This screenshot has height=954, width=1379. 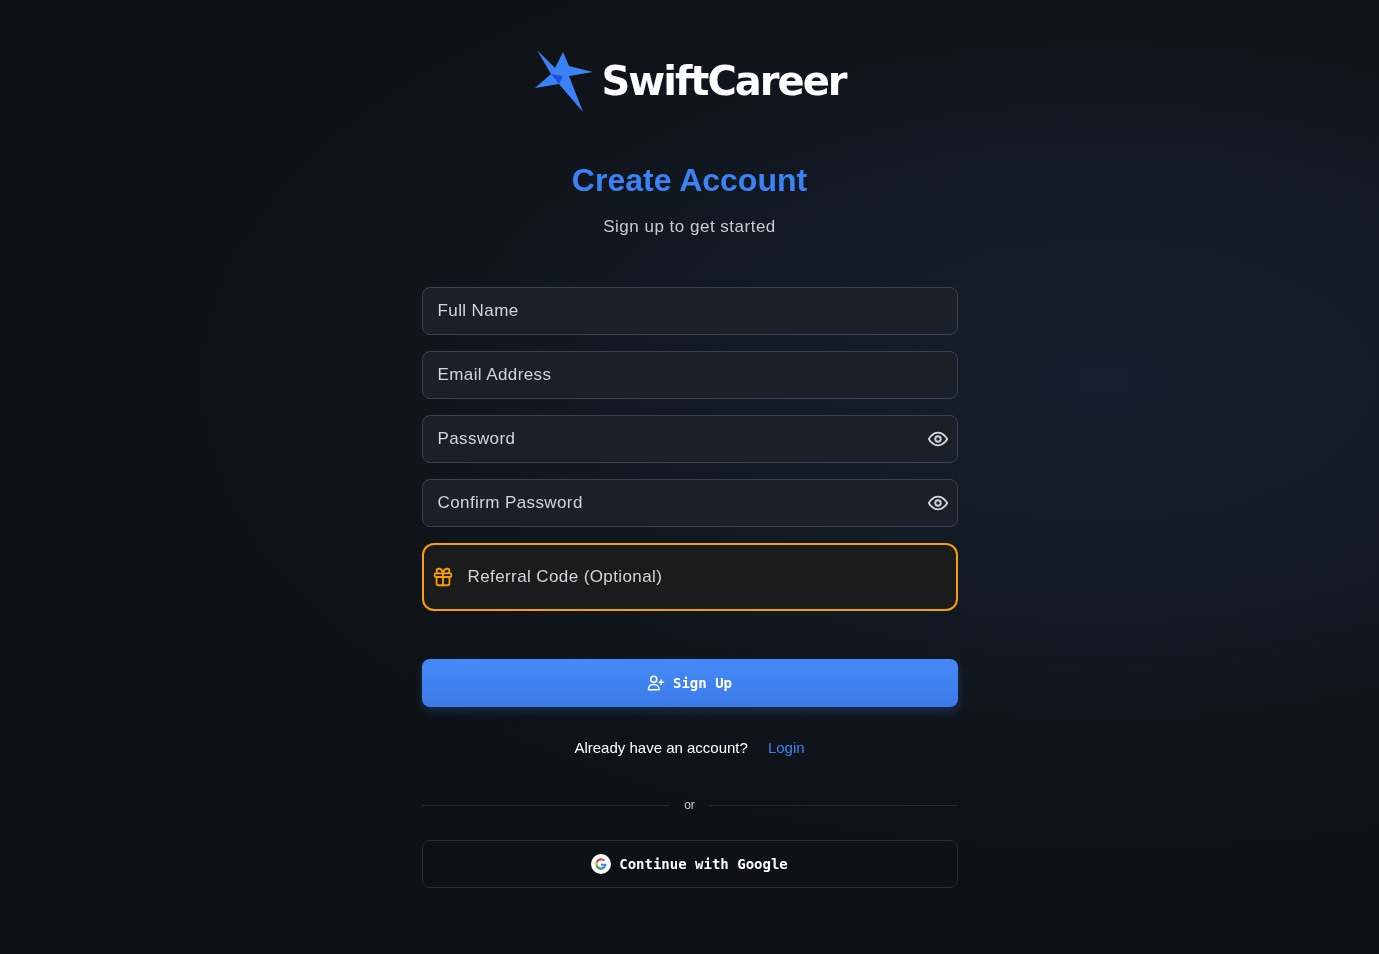 I want to click on brand-name: SwiftCareer, so click(x=723, y=81).